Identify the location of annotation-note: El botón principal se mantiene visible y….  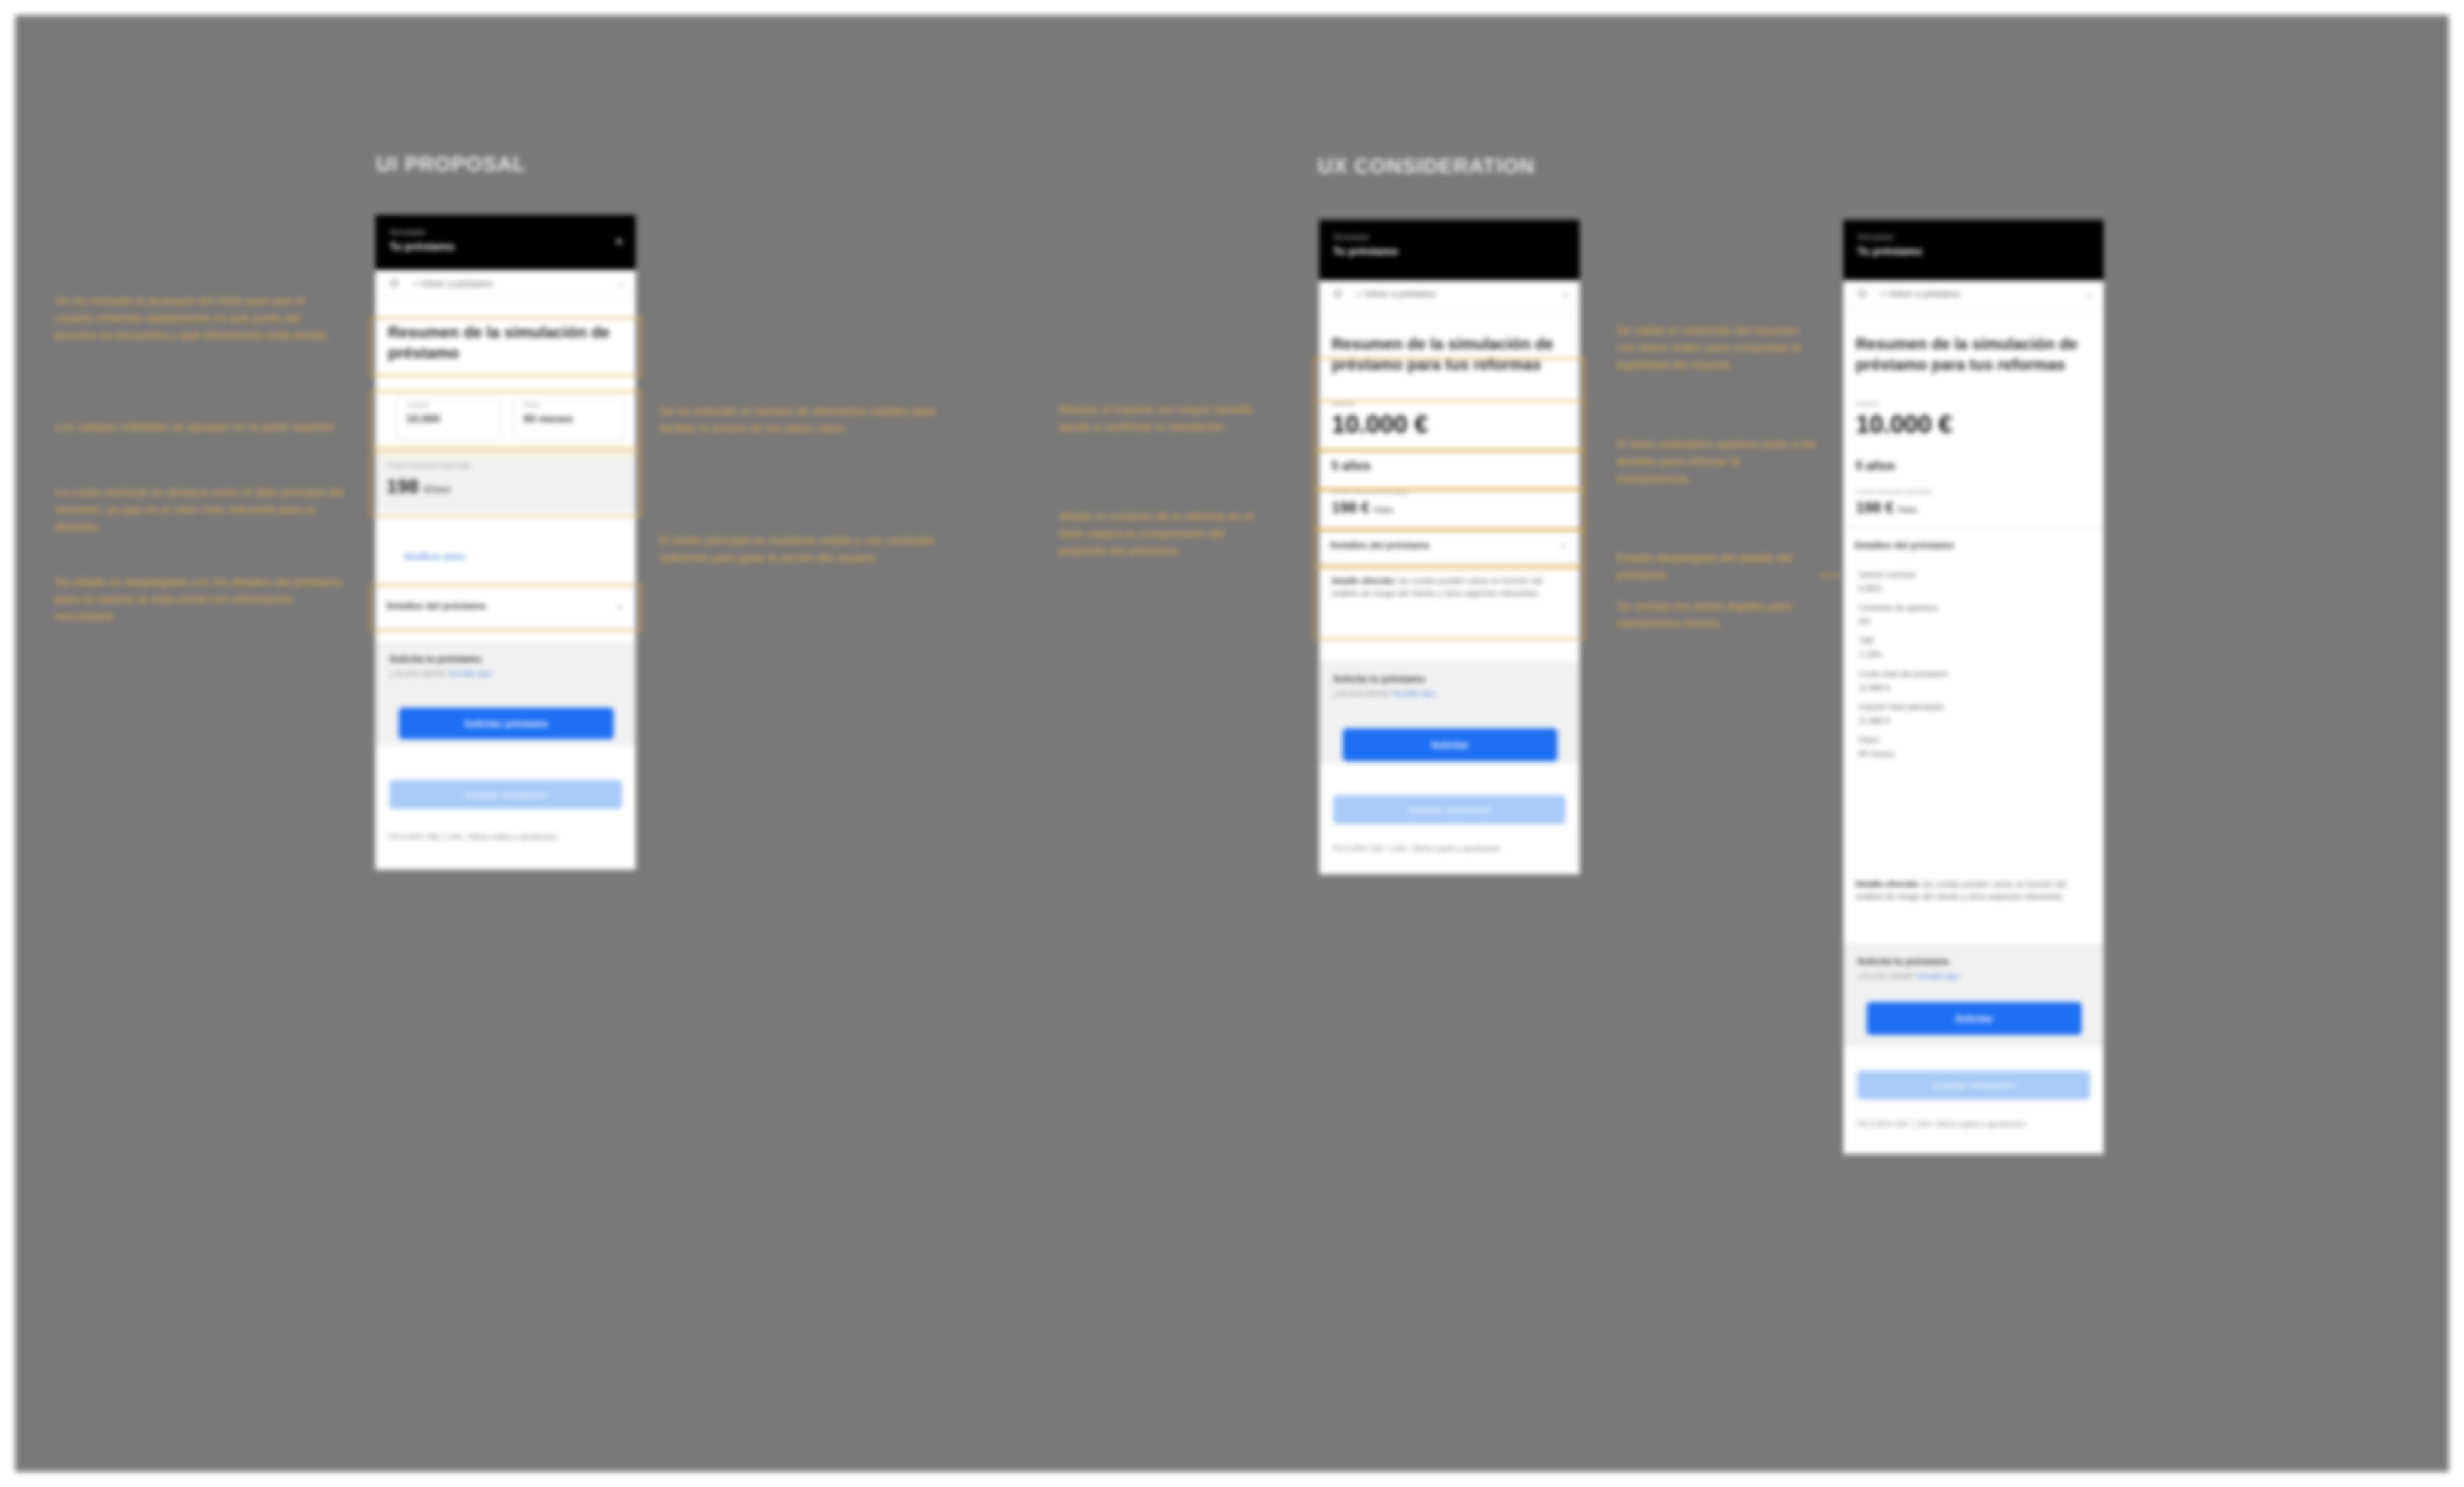
(797, 549).